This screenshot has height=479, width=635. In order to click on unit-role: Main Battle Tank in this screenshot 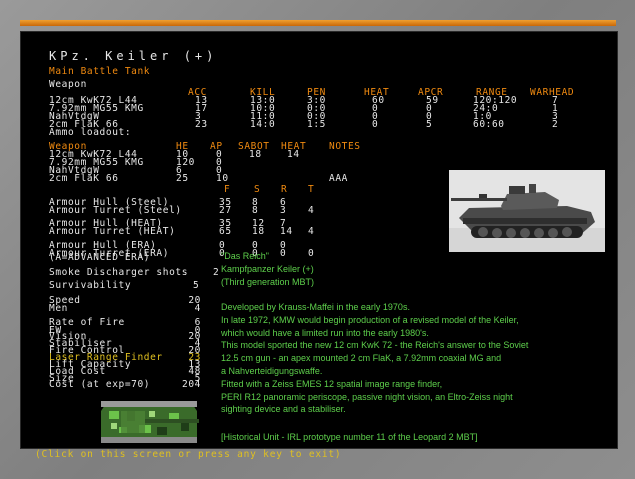, I will do `click(100, 71)`.